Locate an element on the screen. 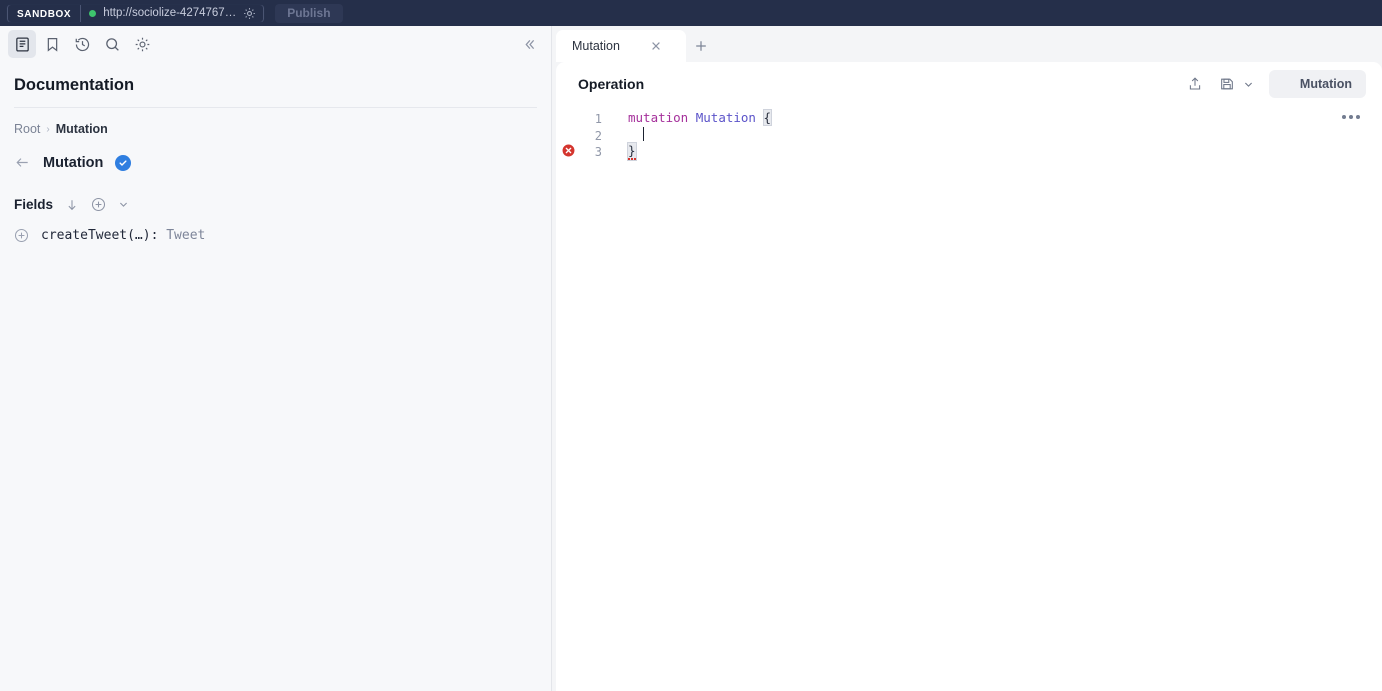 The height and width of the screenshot is (691, 1382). code-editor: 1 mutation Mutation { 2 3} is located at coordinates (969, 133).